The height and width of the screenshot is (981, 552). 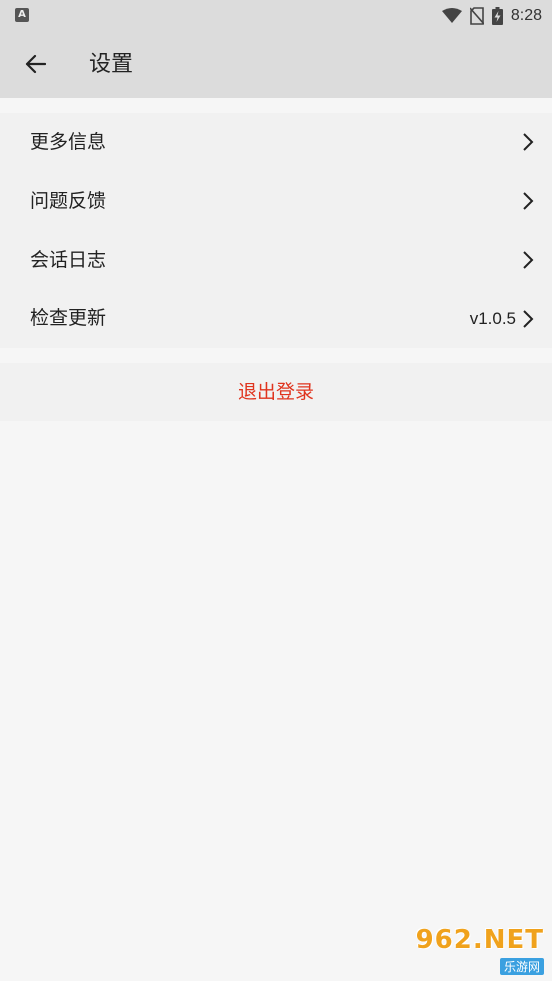 I want to click on menu-item-label: 检查更新, so click(x=68, y=318).